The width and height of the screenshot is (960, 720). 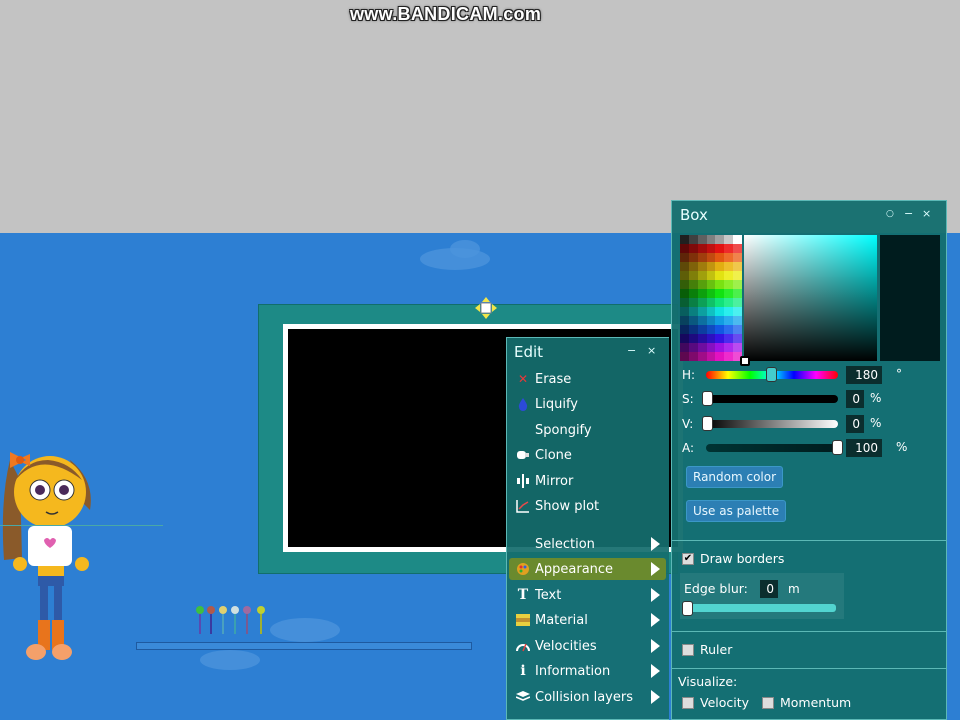 What do you see at coordinates (587, 697) in the screenshot?
I see `menu-item-collision-layers: Collision layers` at bounding box center [587, 697].